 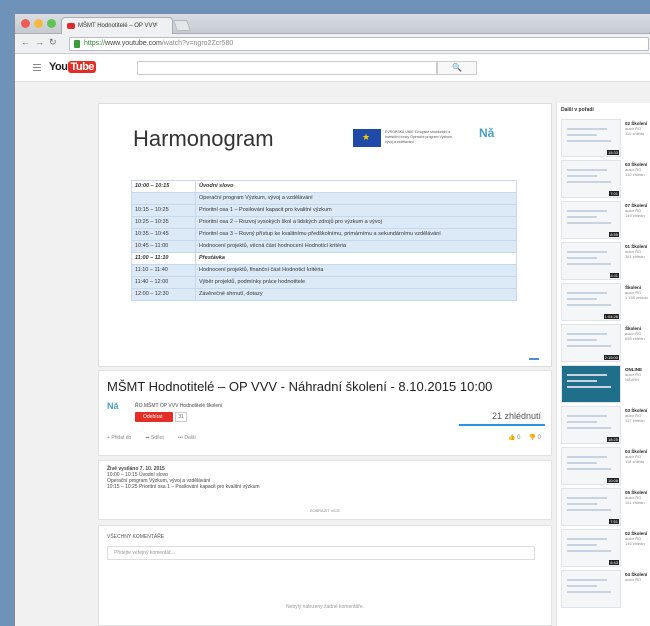 What do you see at coordinates (591, 179) in the screenshot?
I see `video-thumbnail: 7:01` at bounding box center [591, 179].